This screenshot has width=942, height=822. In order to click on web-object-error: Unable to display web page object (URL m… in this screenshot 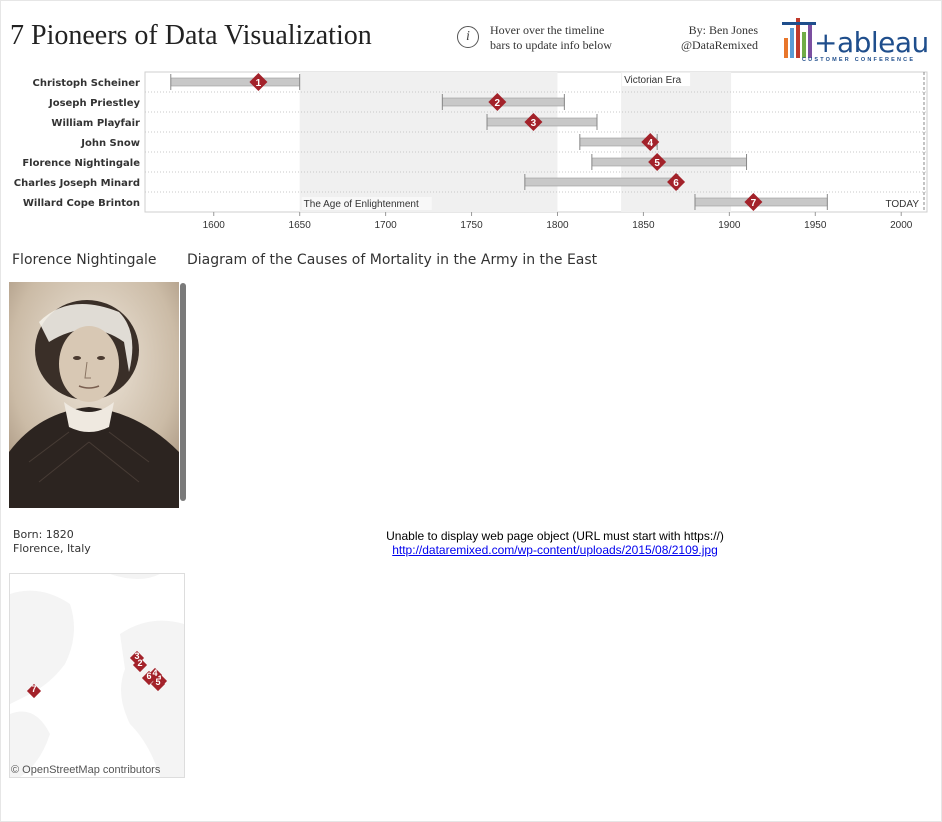, I will do `click(555, 543)`.